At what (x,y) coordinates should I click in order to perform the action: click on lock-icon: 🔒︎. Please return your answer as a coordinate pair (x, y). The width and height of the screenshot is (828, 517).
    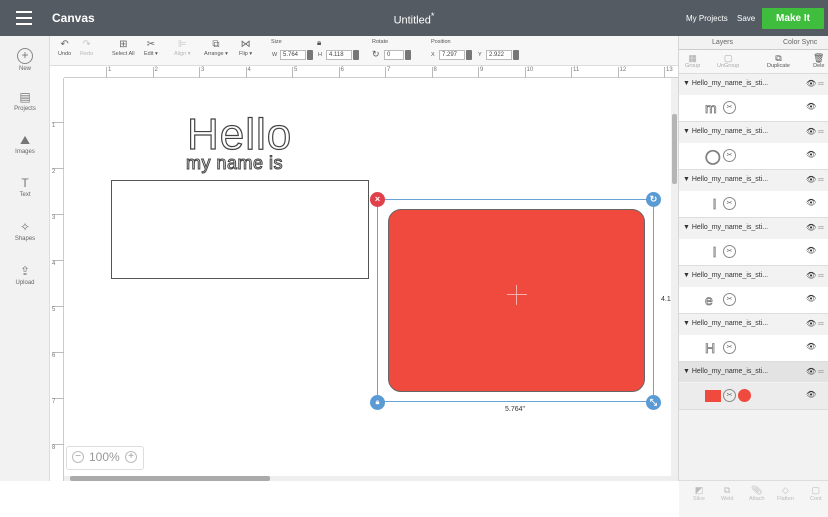
    Looking at the image, I should click on (319, 43).